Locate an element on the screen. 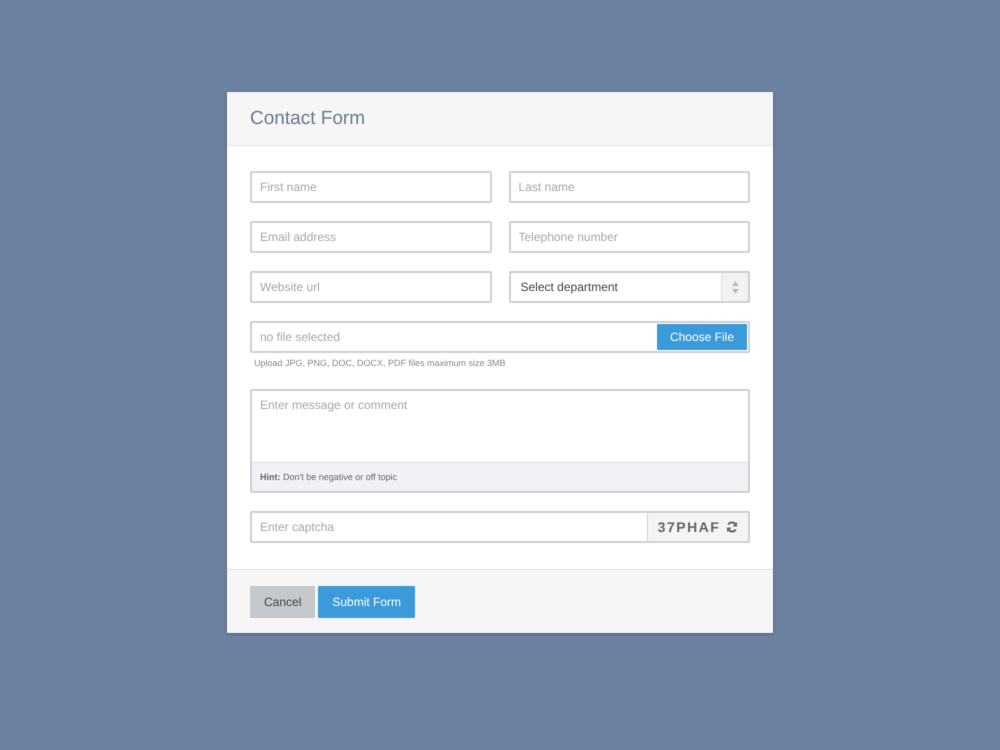 Image resolution: width=1000 pixels, height=750 pixels. hint-text: Hint: Don't be negative or off topic is located at coordinates (500, 476).